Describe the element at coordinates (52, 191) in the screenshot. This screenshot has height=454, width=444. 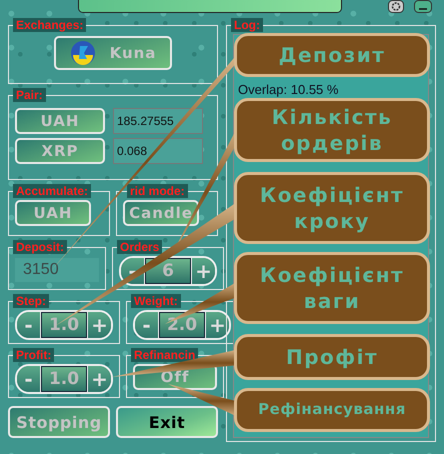
I see `group-label: Accumulate:` at that location.